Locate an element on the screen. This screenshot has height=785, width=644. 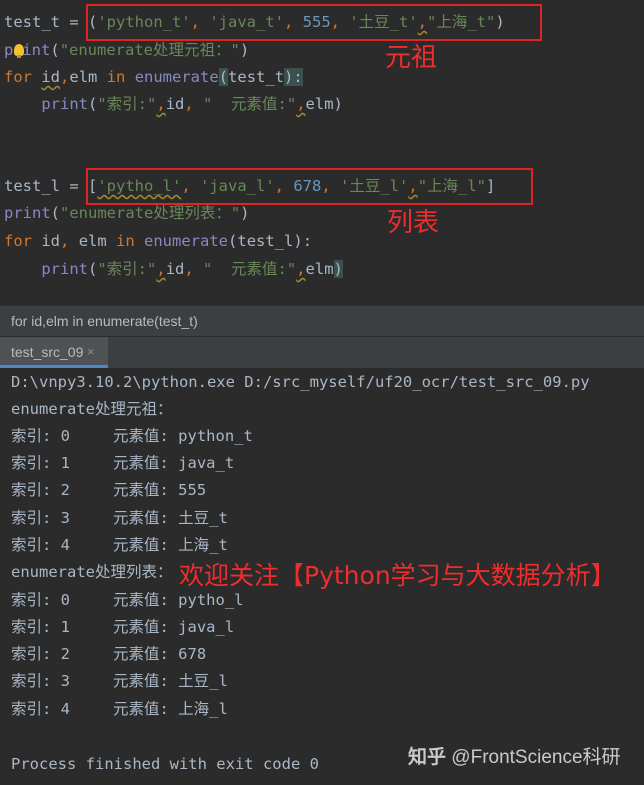
value-text: 元素值: 上海_t is located at coordinates (170, 545).